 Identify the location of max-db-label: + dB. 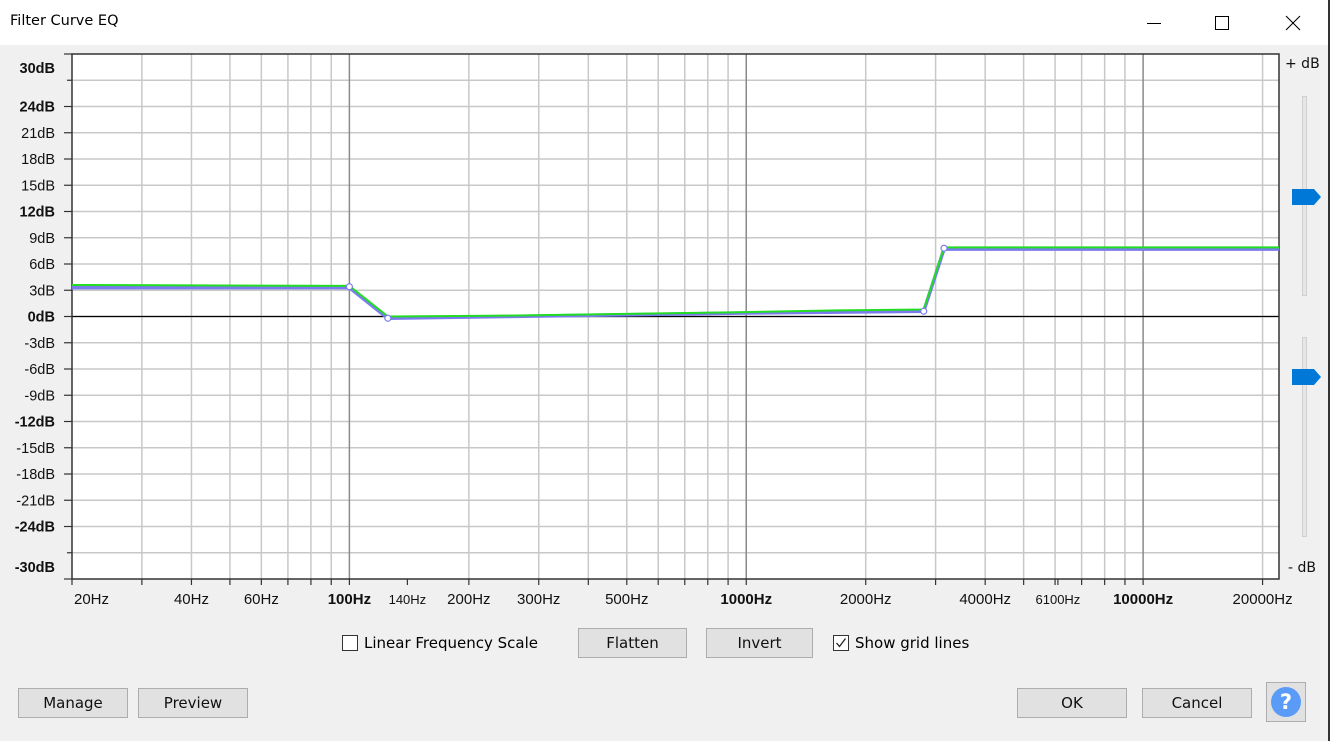
(1302, 64).